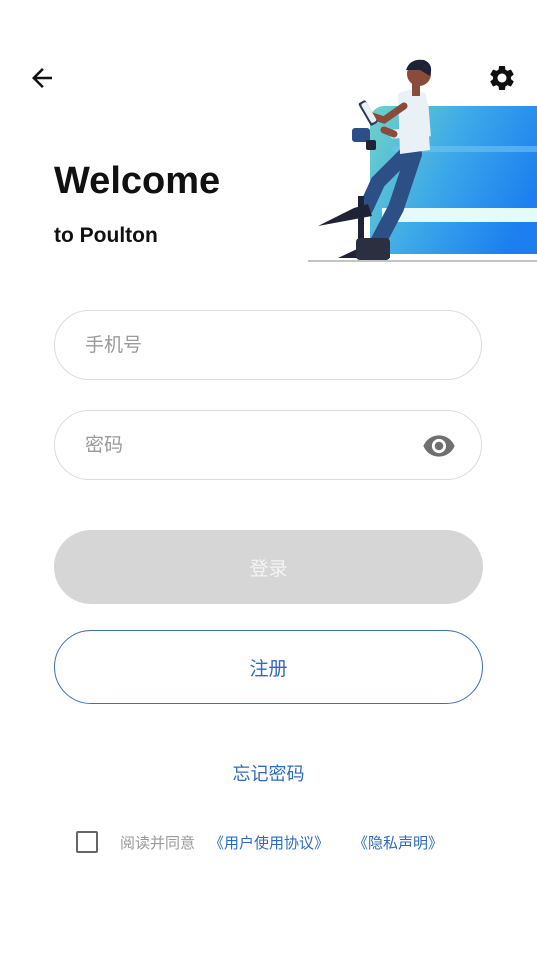  What do you see at coordinates (106, 235) in the screenshot?
I see `welcome-subtitle: to Poulton` at bounding box center [106, 235].